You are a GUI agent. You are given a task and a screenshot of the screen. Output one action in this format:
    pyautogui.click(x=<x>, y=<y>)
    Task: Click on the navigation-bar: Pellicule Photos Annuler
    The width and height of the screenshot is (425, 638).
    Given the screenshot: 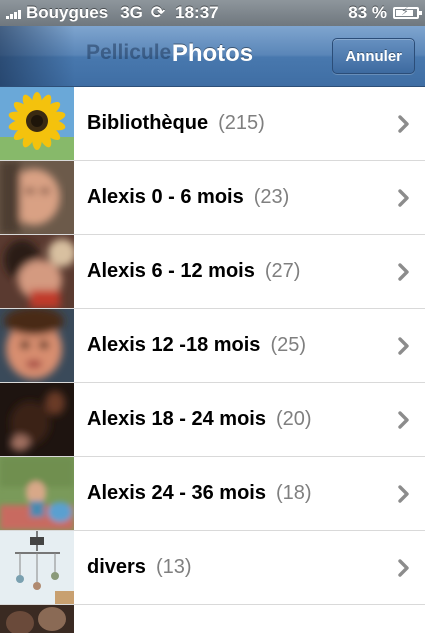 What is the action you would take?
    pyautogui.click(x=212, y=56)
    